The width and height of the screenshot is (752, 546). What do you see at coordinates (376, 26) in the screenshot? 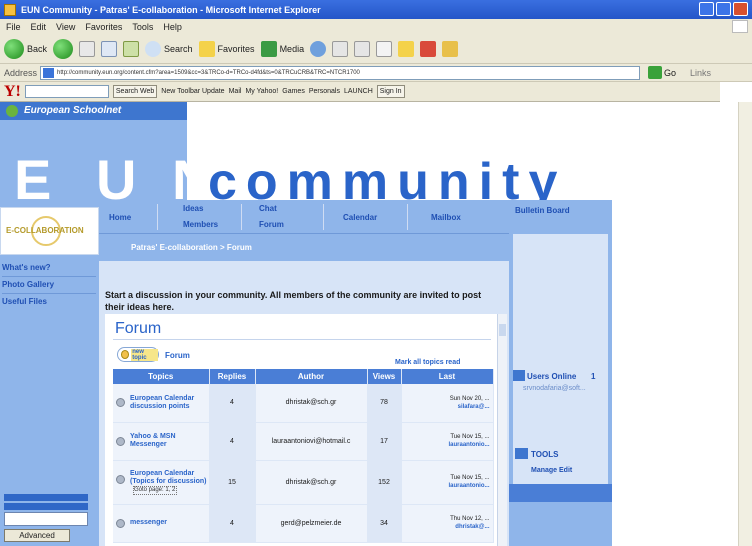
I see `menubar: File Edit View Favorites Tools Help` at bounding box center [376, 26].